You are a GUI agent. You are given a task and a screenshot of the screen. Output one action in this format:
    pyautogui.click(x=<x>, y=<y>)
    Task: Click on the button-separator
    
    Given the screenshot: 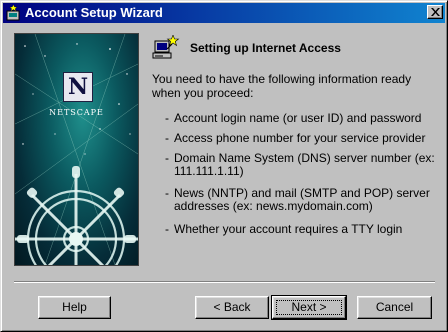 What is the action you would take?
    pyautogui.click(x=224, y=282)
    